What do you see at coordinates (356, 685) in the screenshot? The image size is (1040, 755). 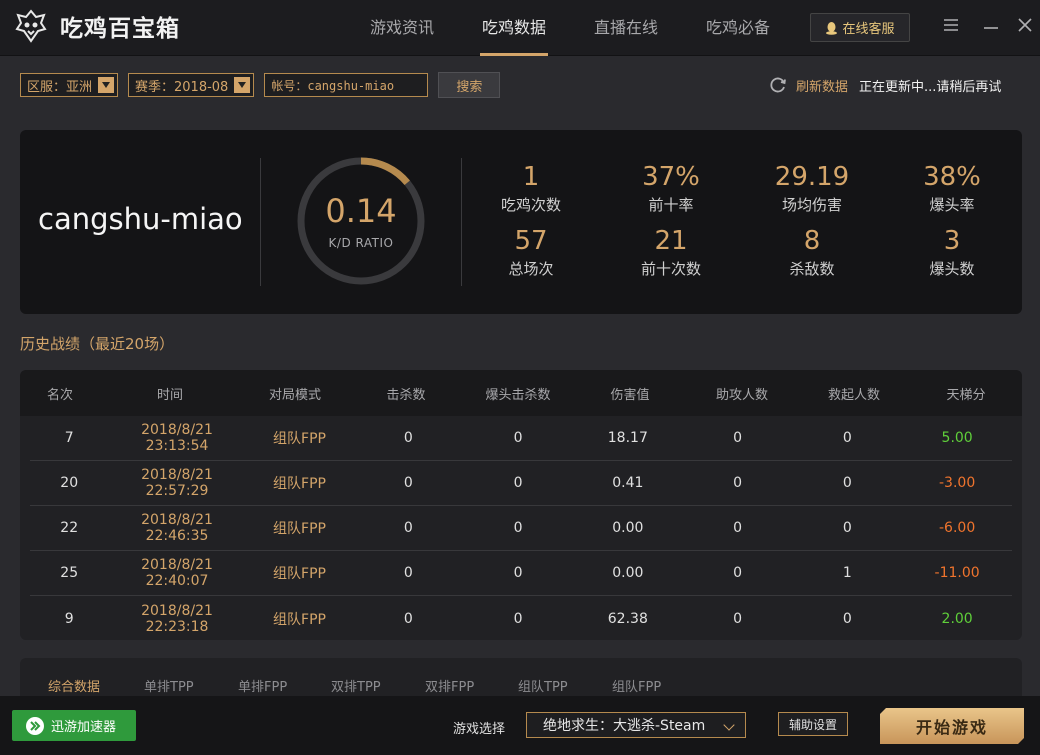 I see `tab-duo-tpp: 双排TPP` at bounding box center [356, 685].